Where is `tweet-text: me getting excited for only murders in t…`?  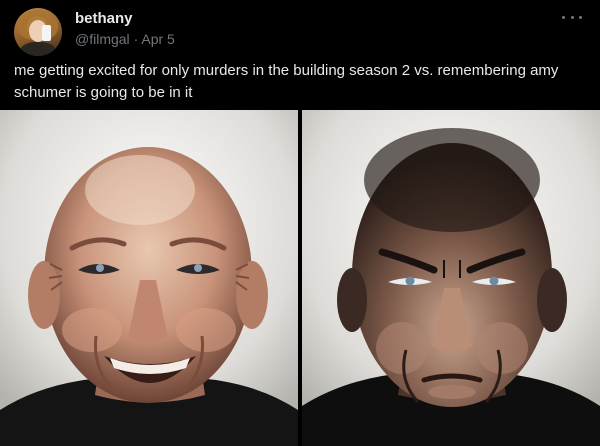 tweet-text: me getting excited for only murders in t… is located at coordinates (286, 81).